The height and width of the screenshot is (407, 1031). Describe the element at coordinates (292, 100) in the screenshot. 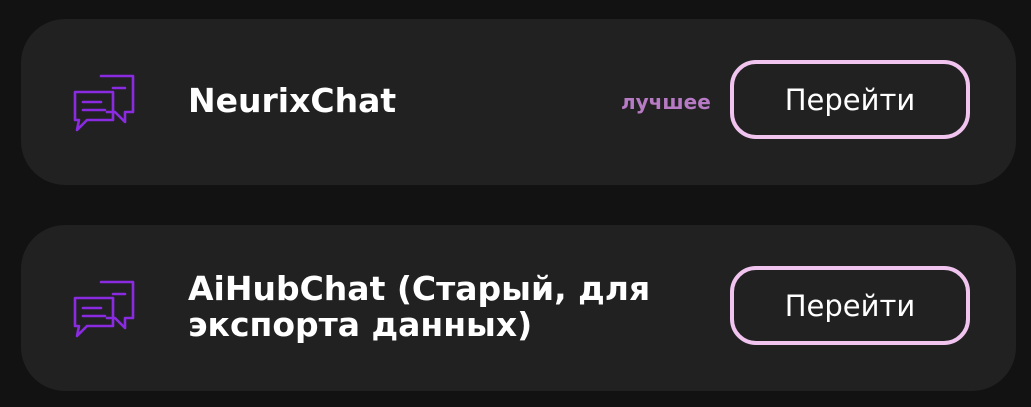

I see `service-title: NeurixChat` at that location.